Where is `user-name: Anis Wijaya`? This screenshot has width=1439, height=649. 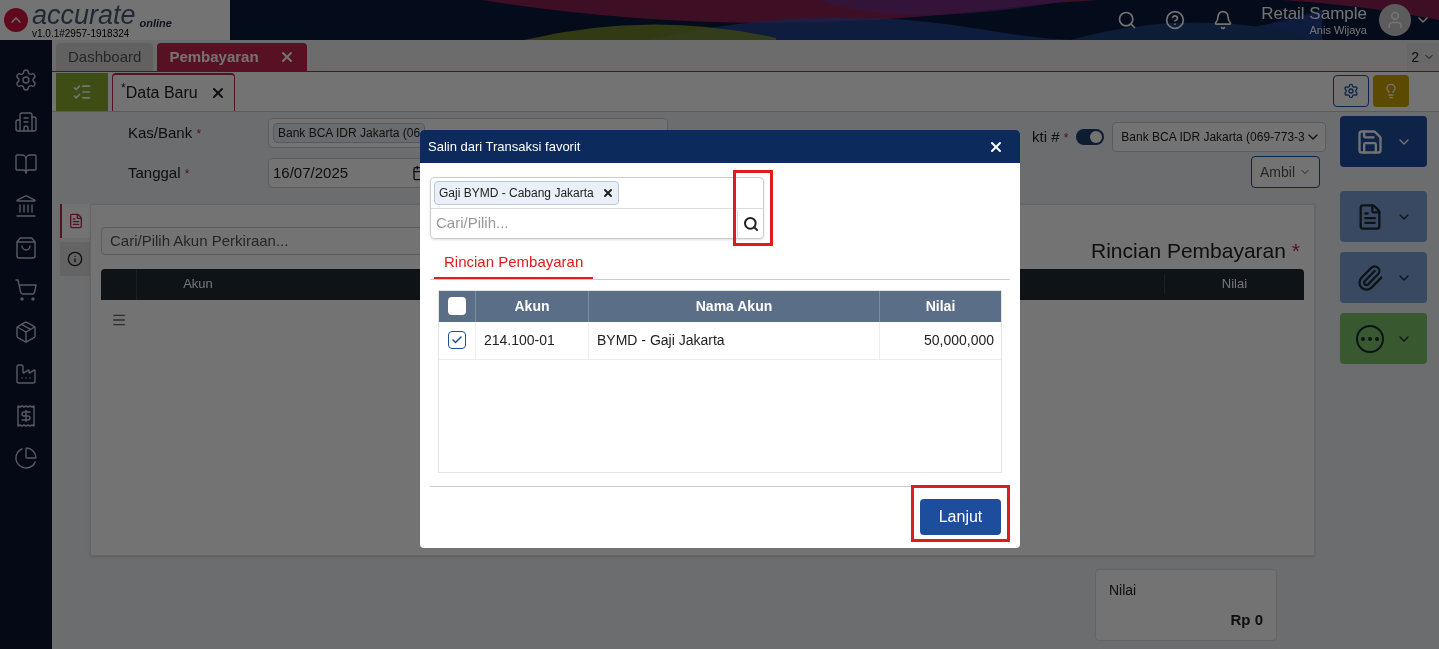 user-name: Anis Wijaya is located at coordinates (1338, 30).